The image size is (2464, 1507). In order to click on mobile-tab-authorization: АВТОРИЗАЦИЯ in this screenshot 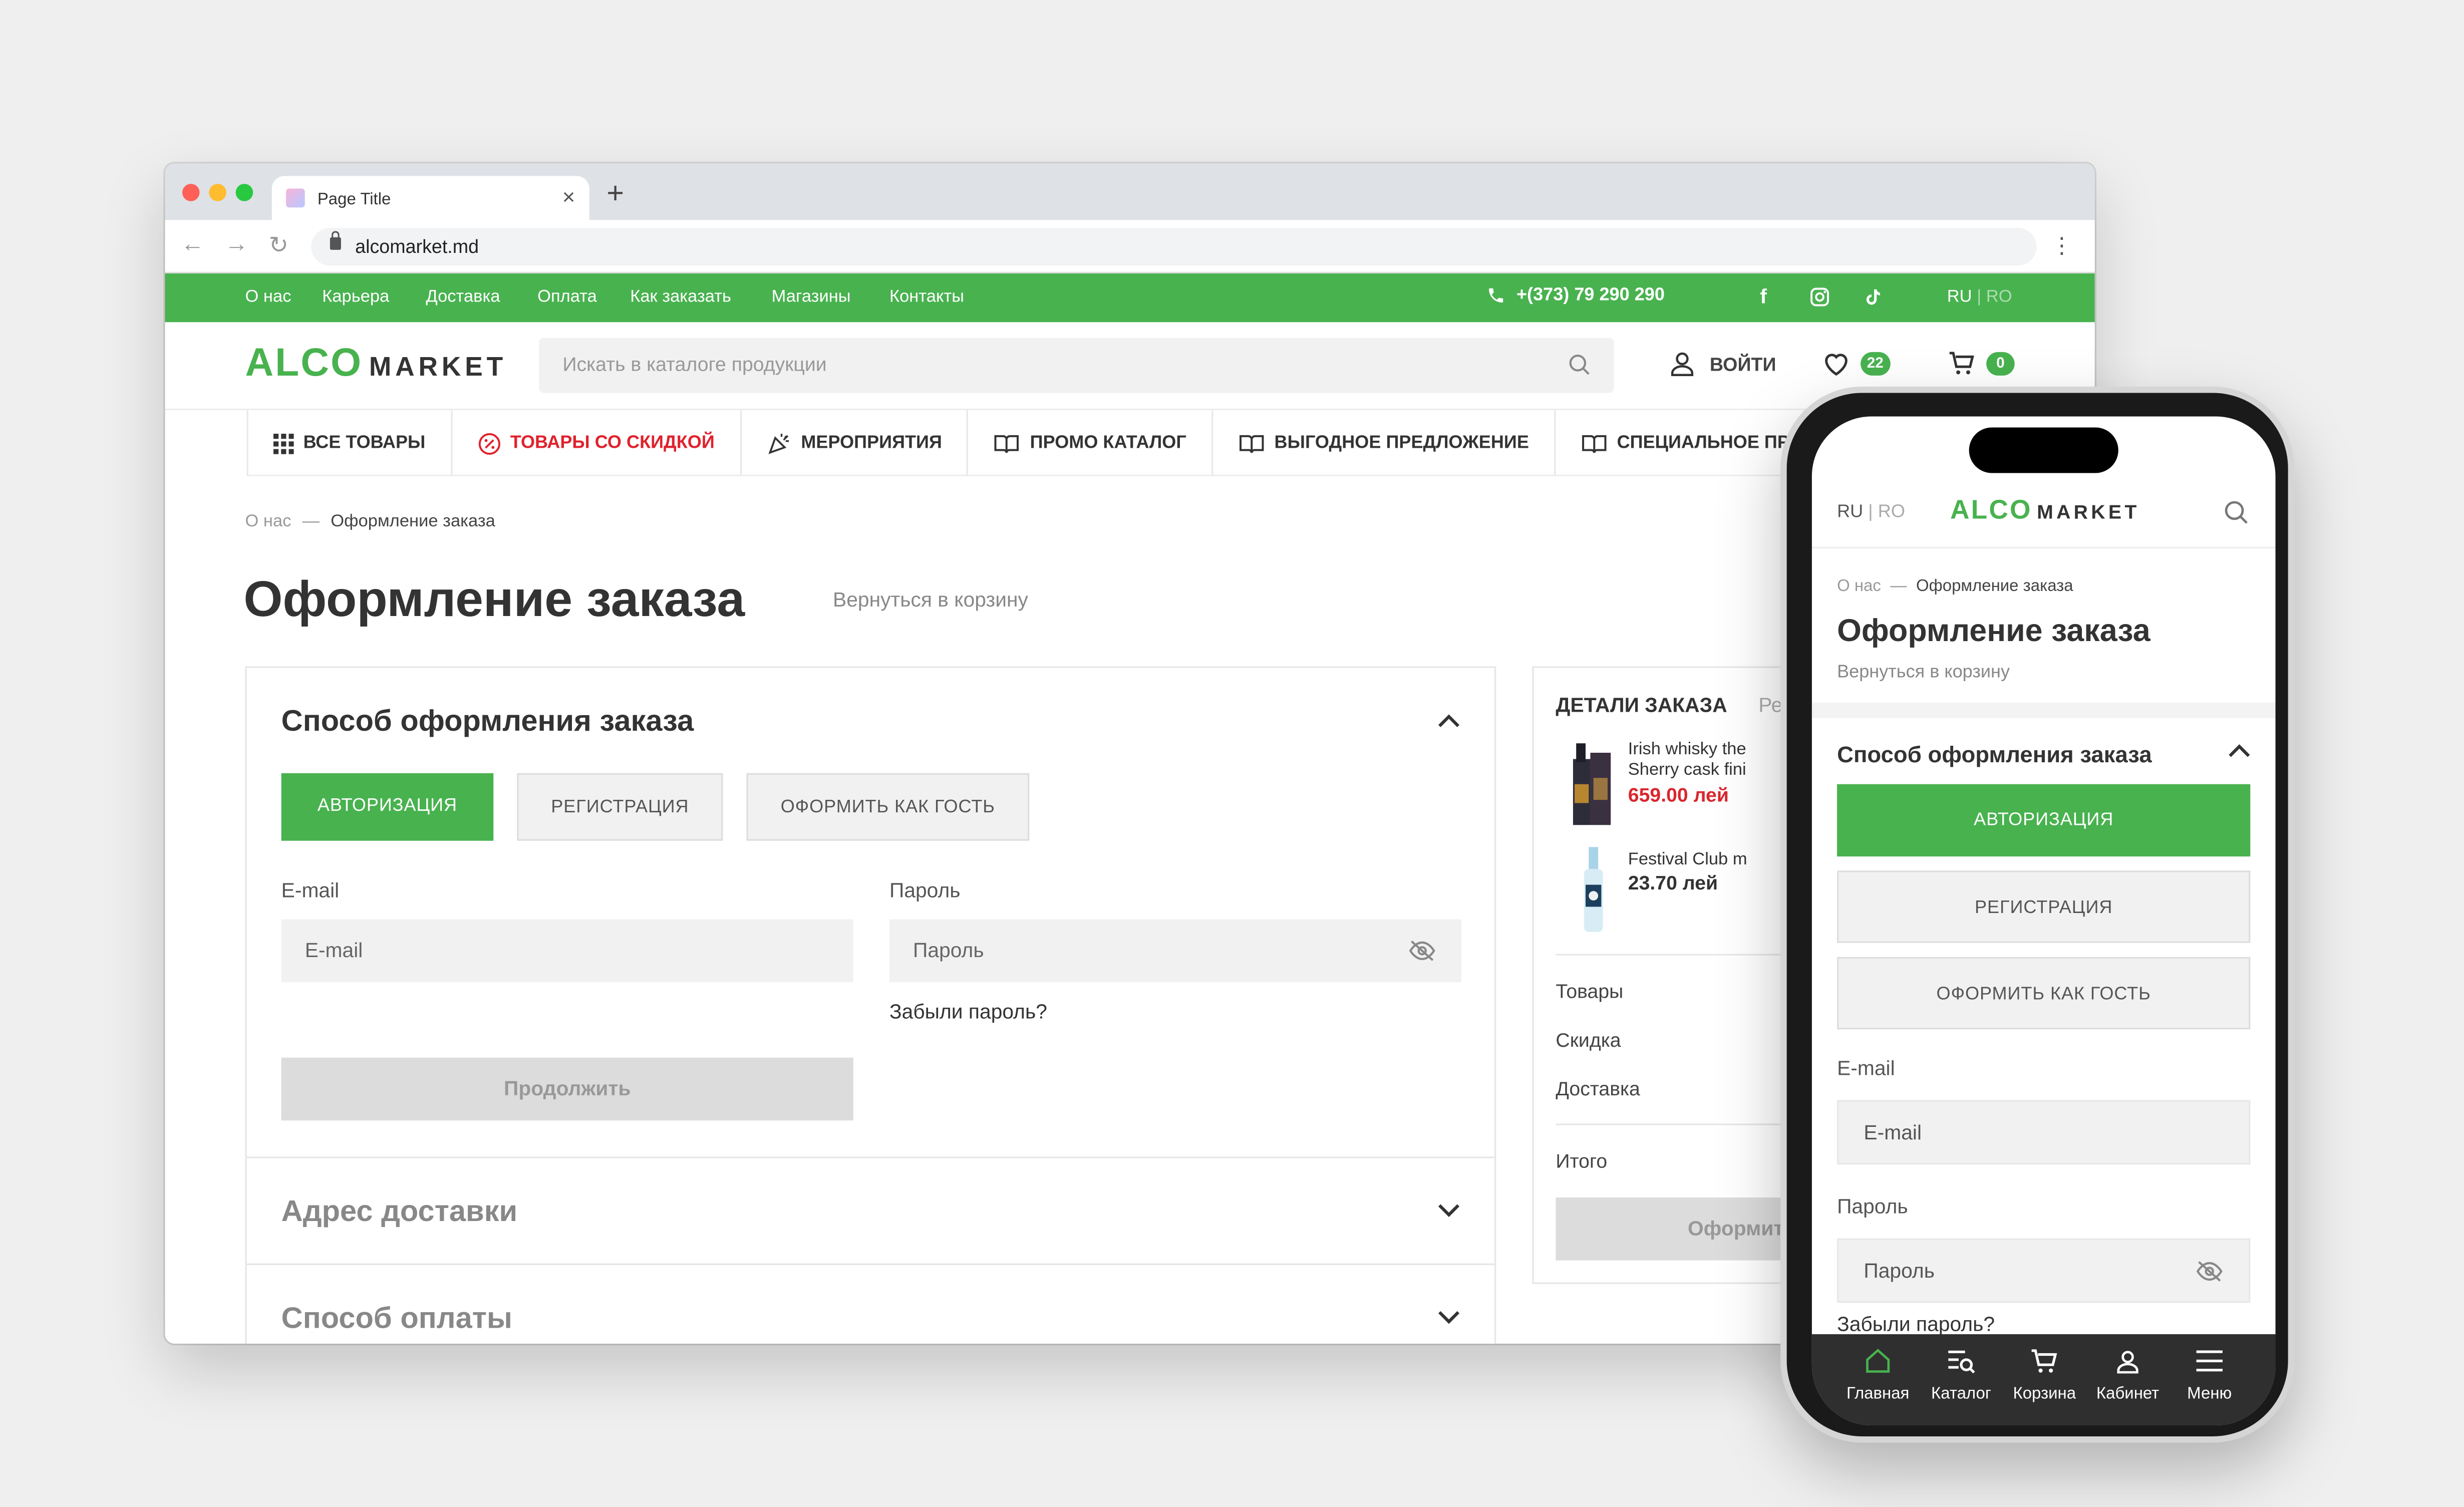, I will do `click(2044, 820)`.